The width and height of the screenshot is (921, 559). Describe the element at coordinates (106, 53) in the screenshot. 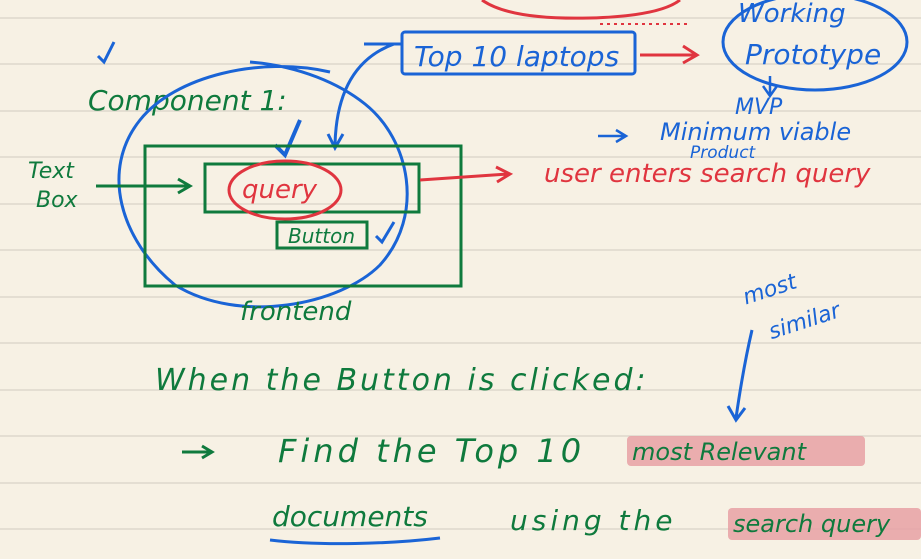

I see `checkmark-icon` at that location.